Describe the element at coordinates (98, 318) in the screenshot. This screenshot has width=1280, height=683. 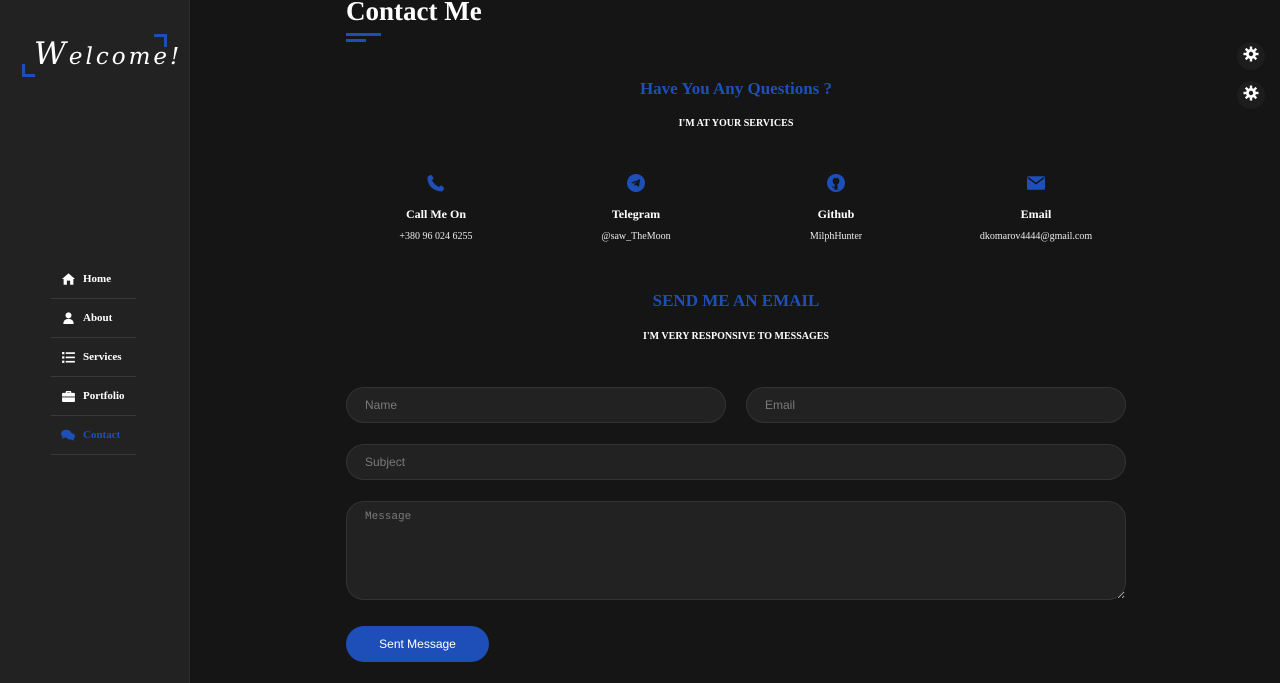
I see `sidebar-item-label: About` at that location.